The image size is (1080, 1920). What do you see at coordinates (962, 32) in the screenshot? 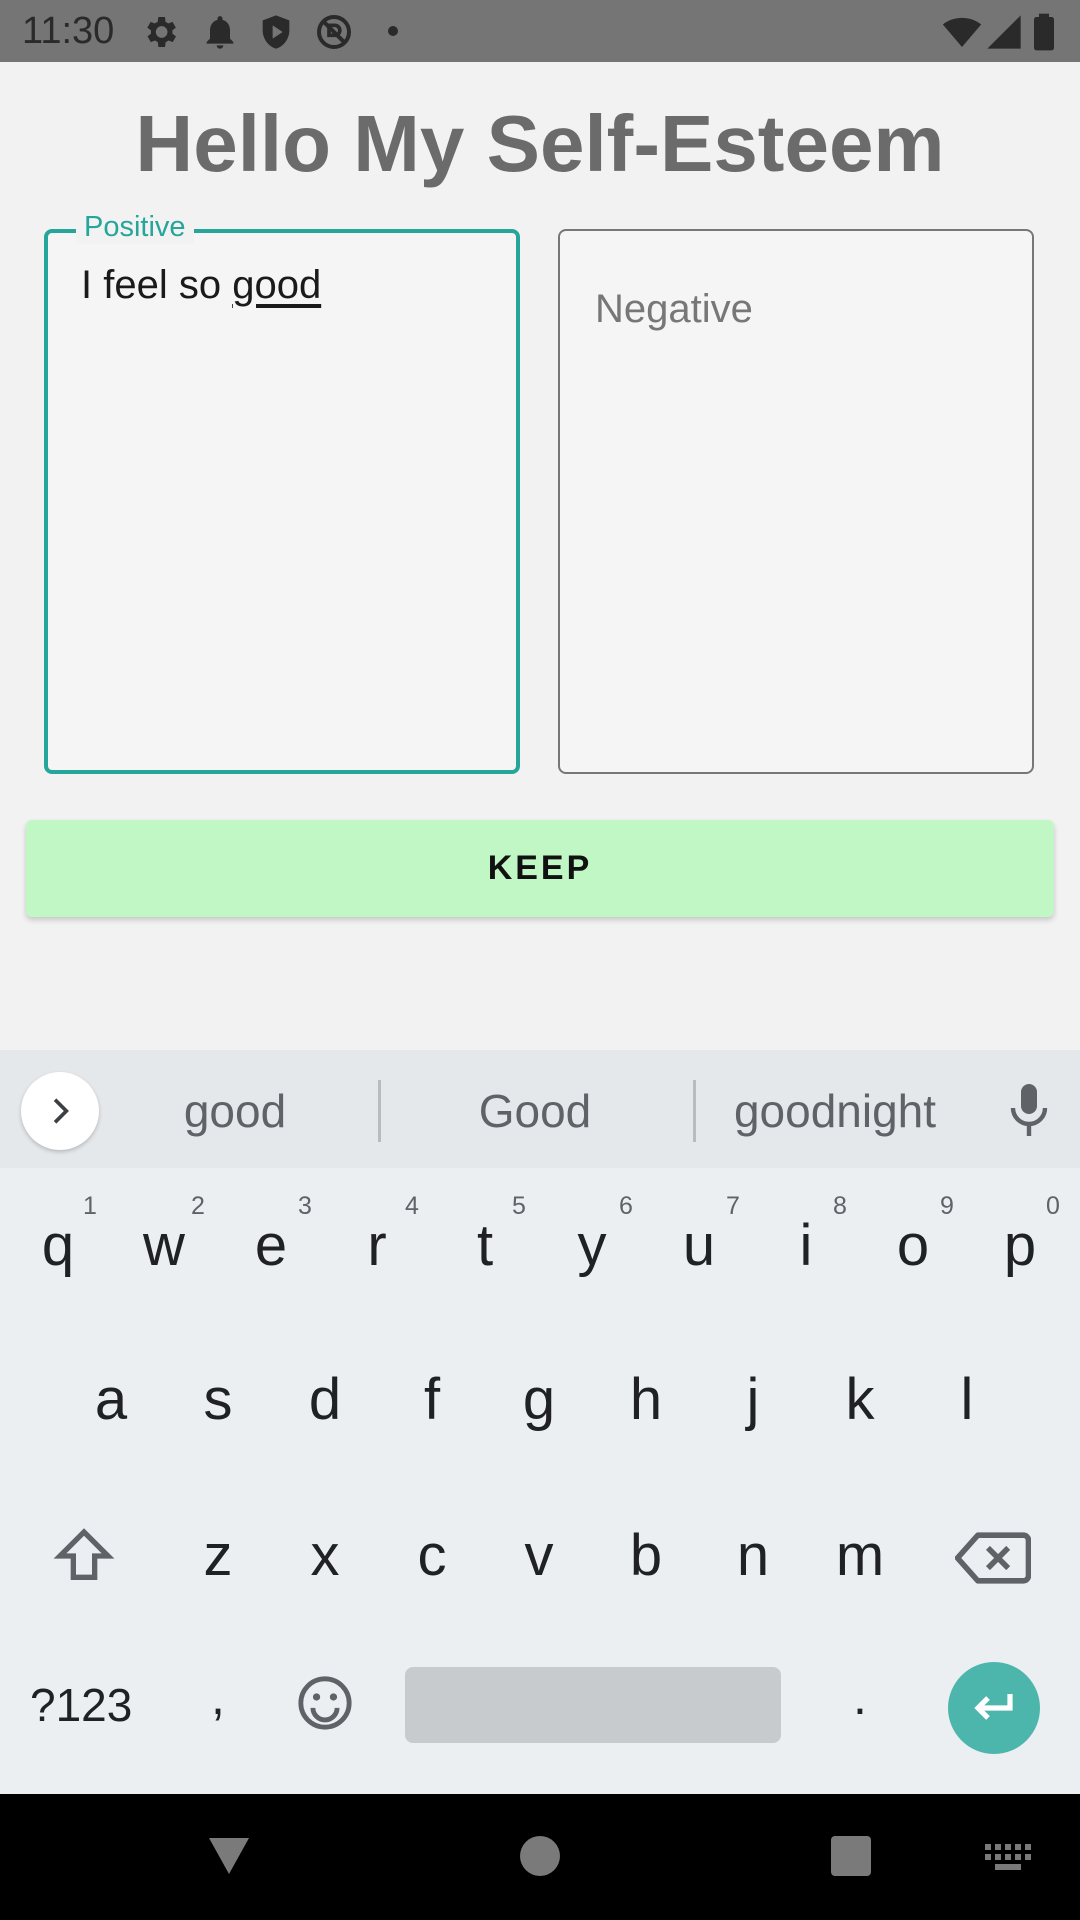
I see `wifi-icon` at bounding box center [962, 32].